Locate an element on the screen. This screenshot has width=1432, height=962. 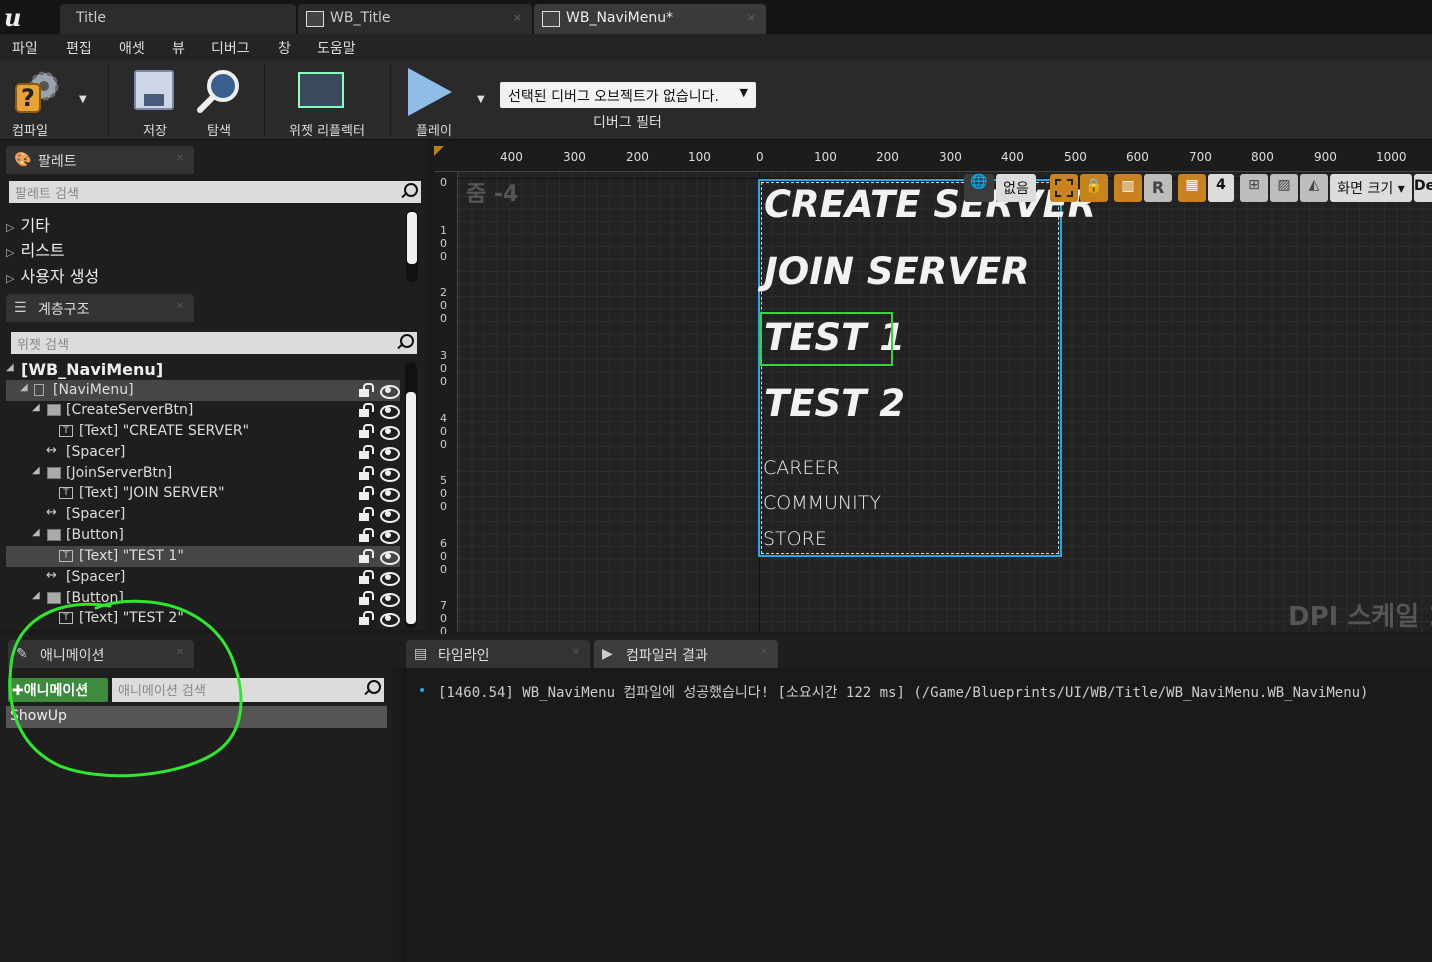
compile-options-dropdown-icon: ▼ is located at coordinates (83, 99).